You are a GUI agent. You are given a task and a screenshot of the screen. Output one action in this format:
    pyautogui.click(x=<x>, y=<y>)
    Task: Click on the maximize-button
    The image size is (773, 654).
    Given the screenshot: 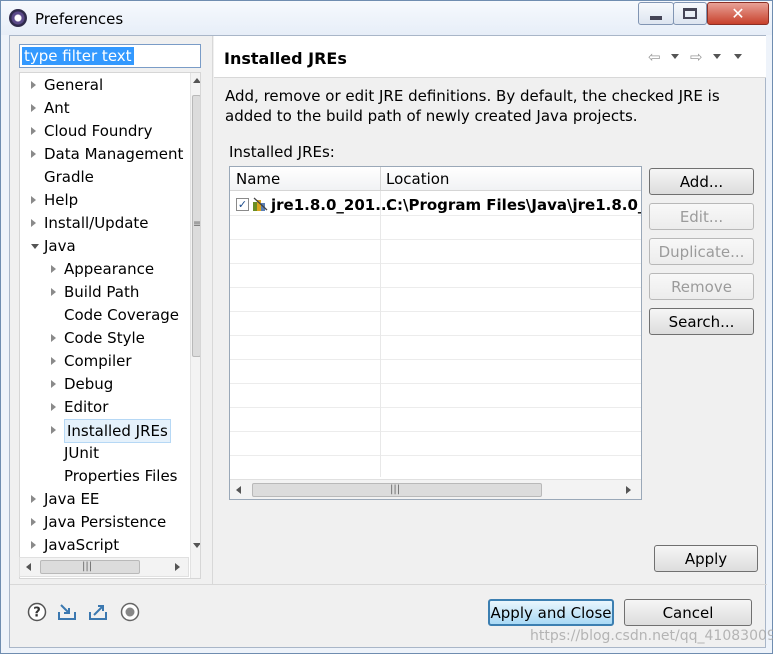 What is the action you would take?
    pyautogui.click(x=690, y=13)
    